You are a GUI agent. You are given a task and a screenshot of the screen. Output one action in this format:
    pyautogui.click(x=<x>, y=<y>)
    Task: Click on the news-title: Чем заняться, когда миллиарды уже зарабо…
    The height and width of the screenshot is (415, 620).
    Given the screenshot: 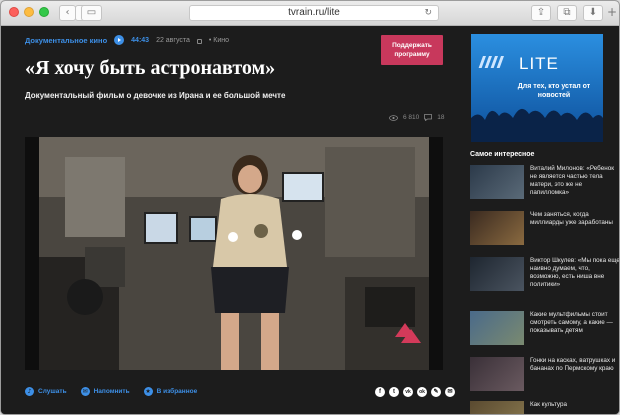 What is the action you would take?
    pyautogui.click(x=571, y=218)
    